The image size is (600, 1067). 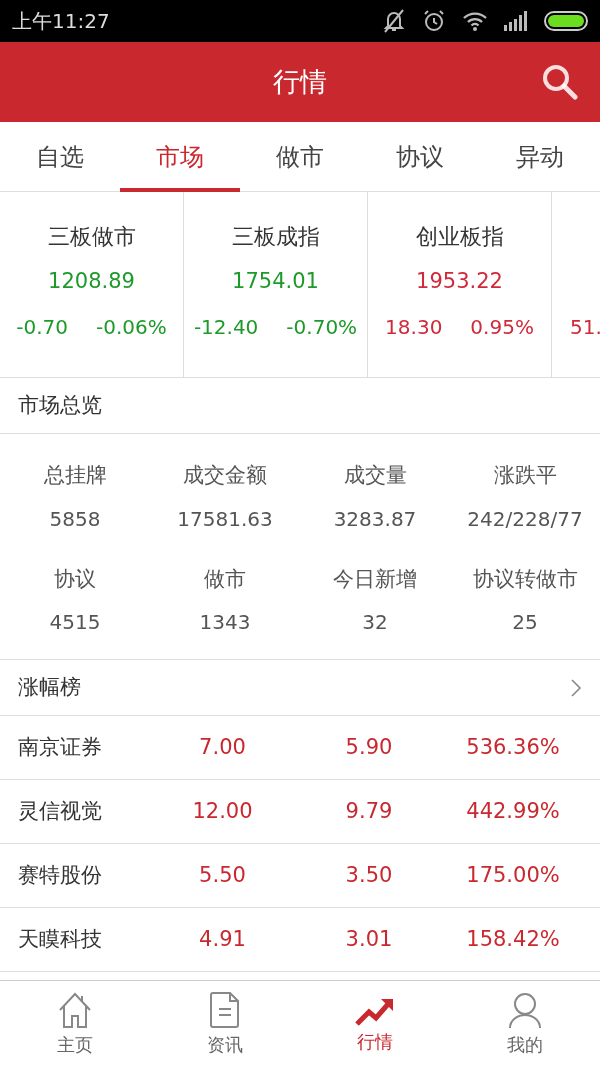 I want to click on stat-value: 3283.87, so click(x=375, y=519).